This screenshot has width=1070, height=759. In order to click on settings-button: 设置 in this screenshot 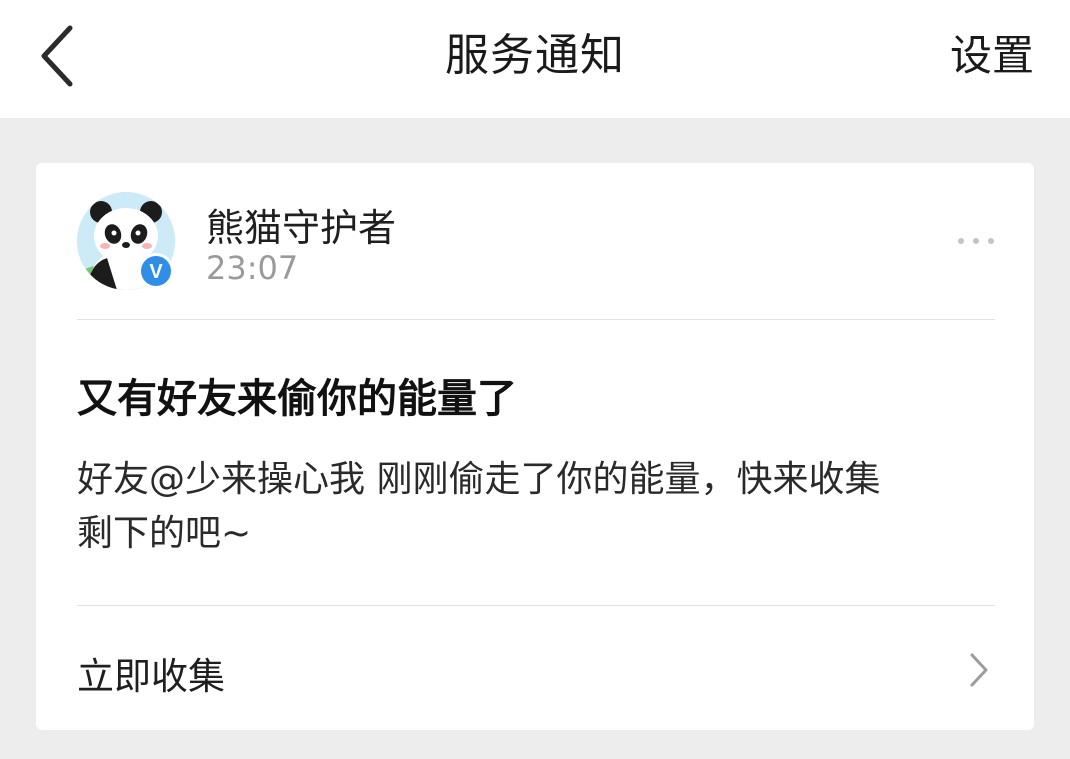, I will do `click(992, 59)`.